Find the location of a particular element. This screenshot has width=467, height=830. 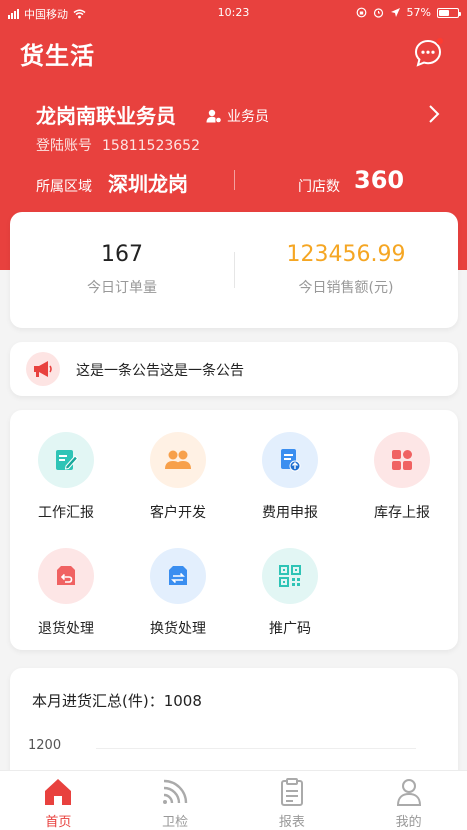

return-icon is located at coordinates (66, 576).